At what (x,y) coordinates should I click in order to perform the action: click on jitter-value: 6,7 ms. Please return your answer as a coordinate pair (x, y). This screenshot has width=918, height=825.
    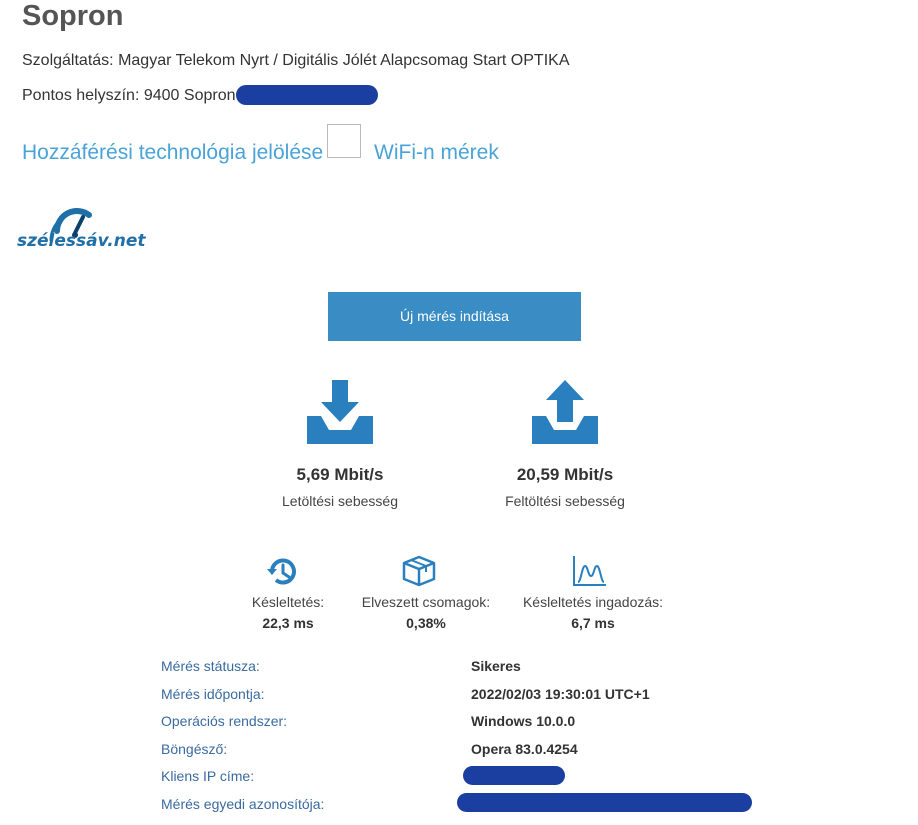
    Looking at the image, I should click on (593, 623).